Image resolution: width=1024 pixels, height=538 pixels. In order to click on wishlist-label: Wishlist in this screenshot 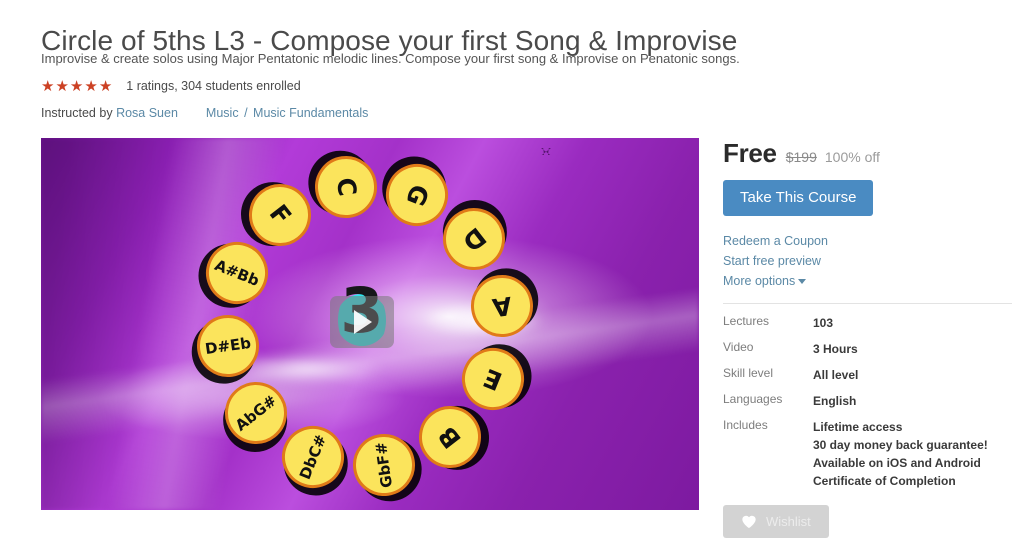, I will do `click(788, 521)`.